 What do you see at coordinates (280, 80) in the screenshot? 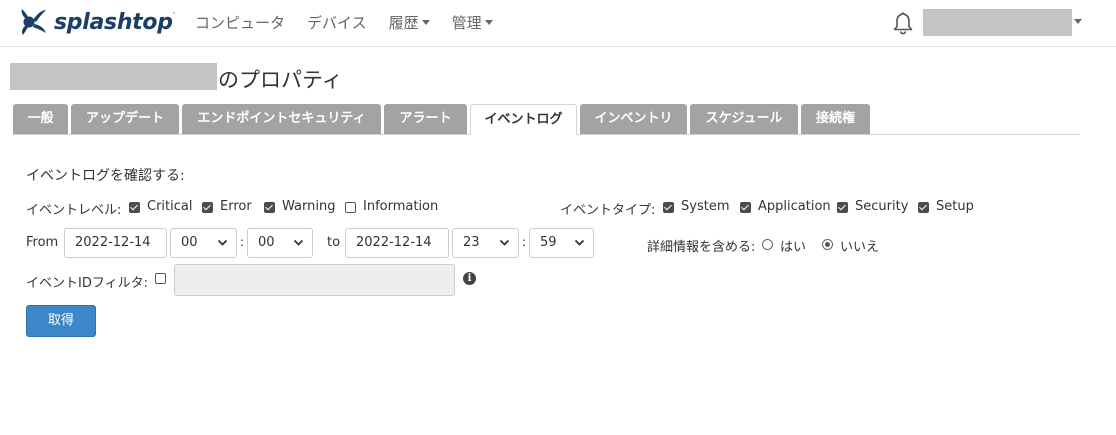
I see `page-title: のプロパティ` at bounding box center [280, 80].